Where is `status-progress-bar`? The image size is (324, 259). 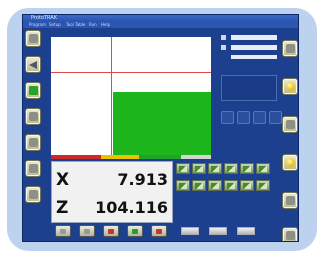
status-progress-bar is located at coordinates (131, 157).